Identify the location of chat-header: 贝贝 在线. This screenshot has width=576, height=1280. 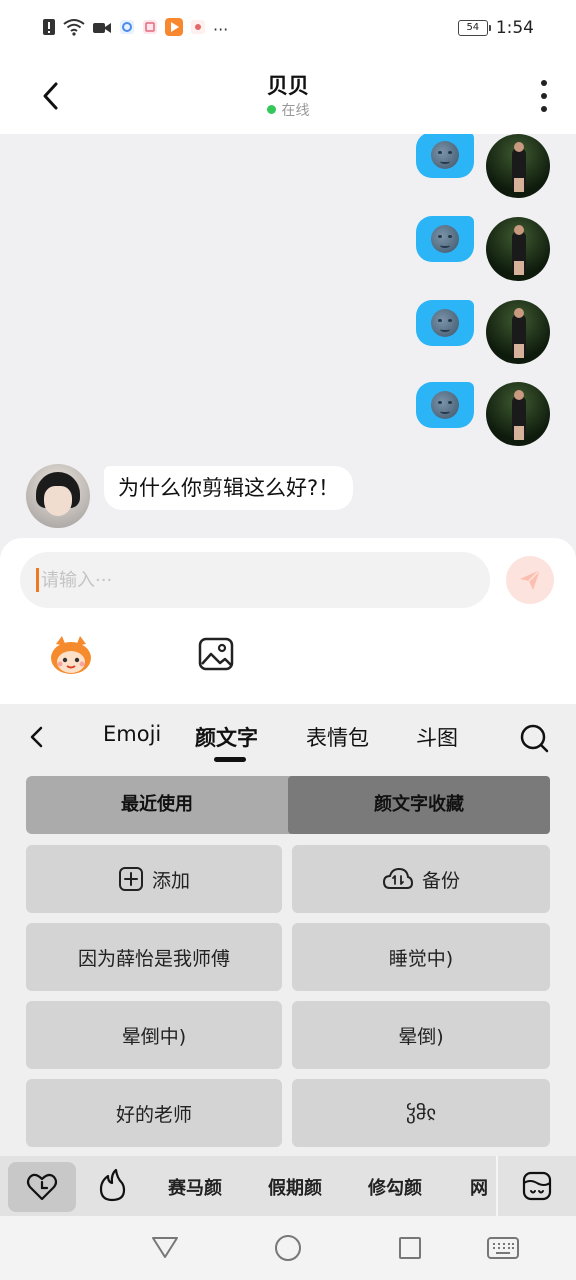
(288, 96).